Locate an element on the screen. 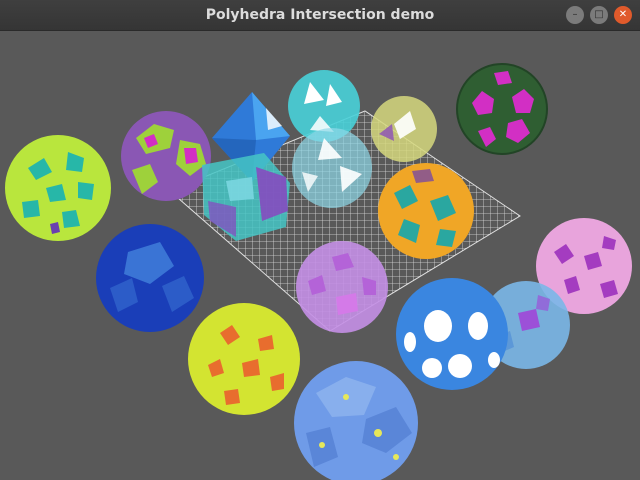  orange-sphere is located at coordinates (426, 211).